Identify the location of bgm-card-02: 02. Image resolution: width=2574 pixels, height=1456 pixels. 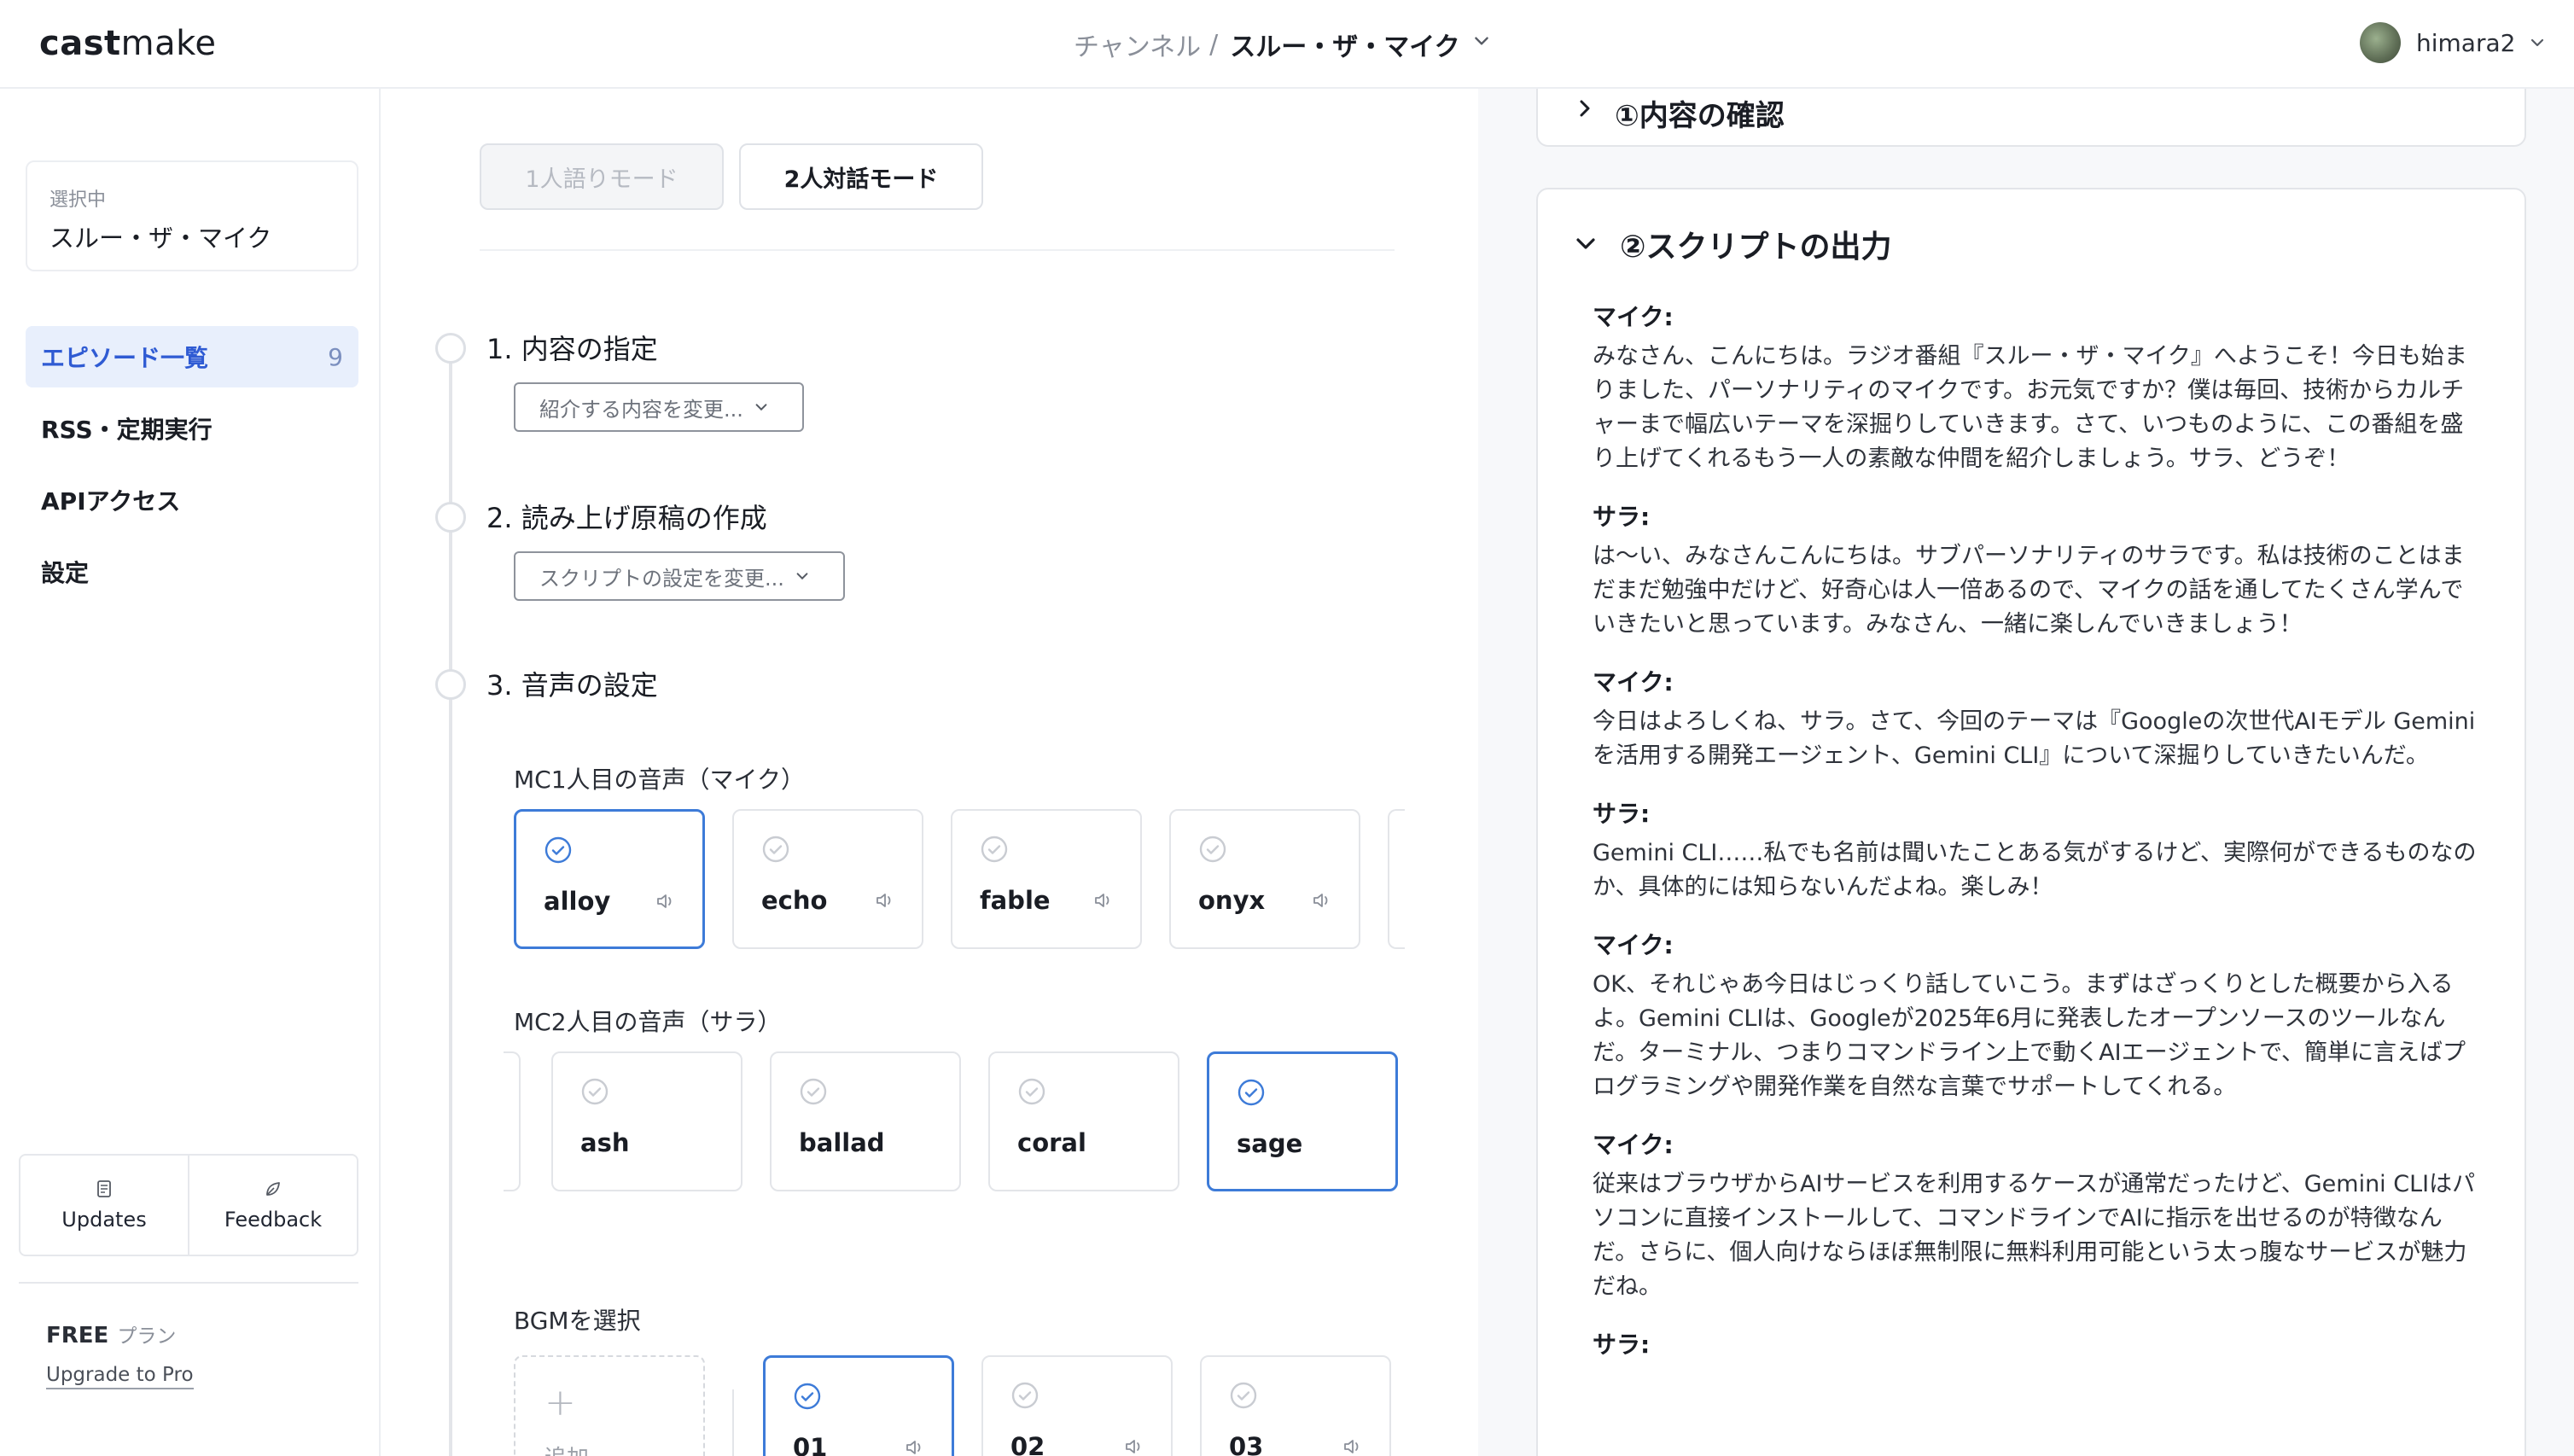
(1077, 1405).